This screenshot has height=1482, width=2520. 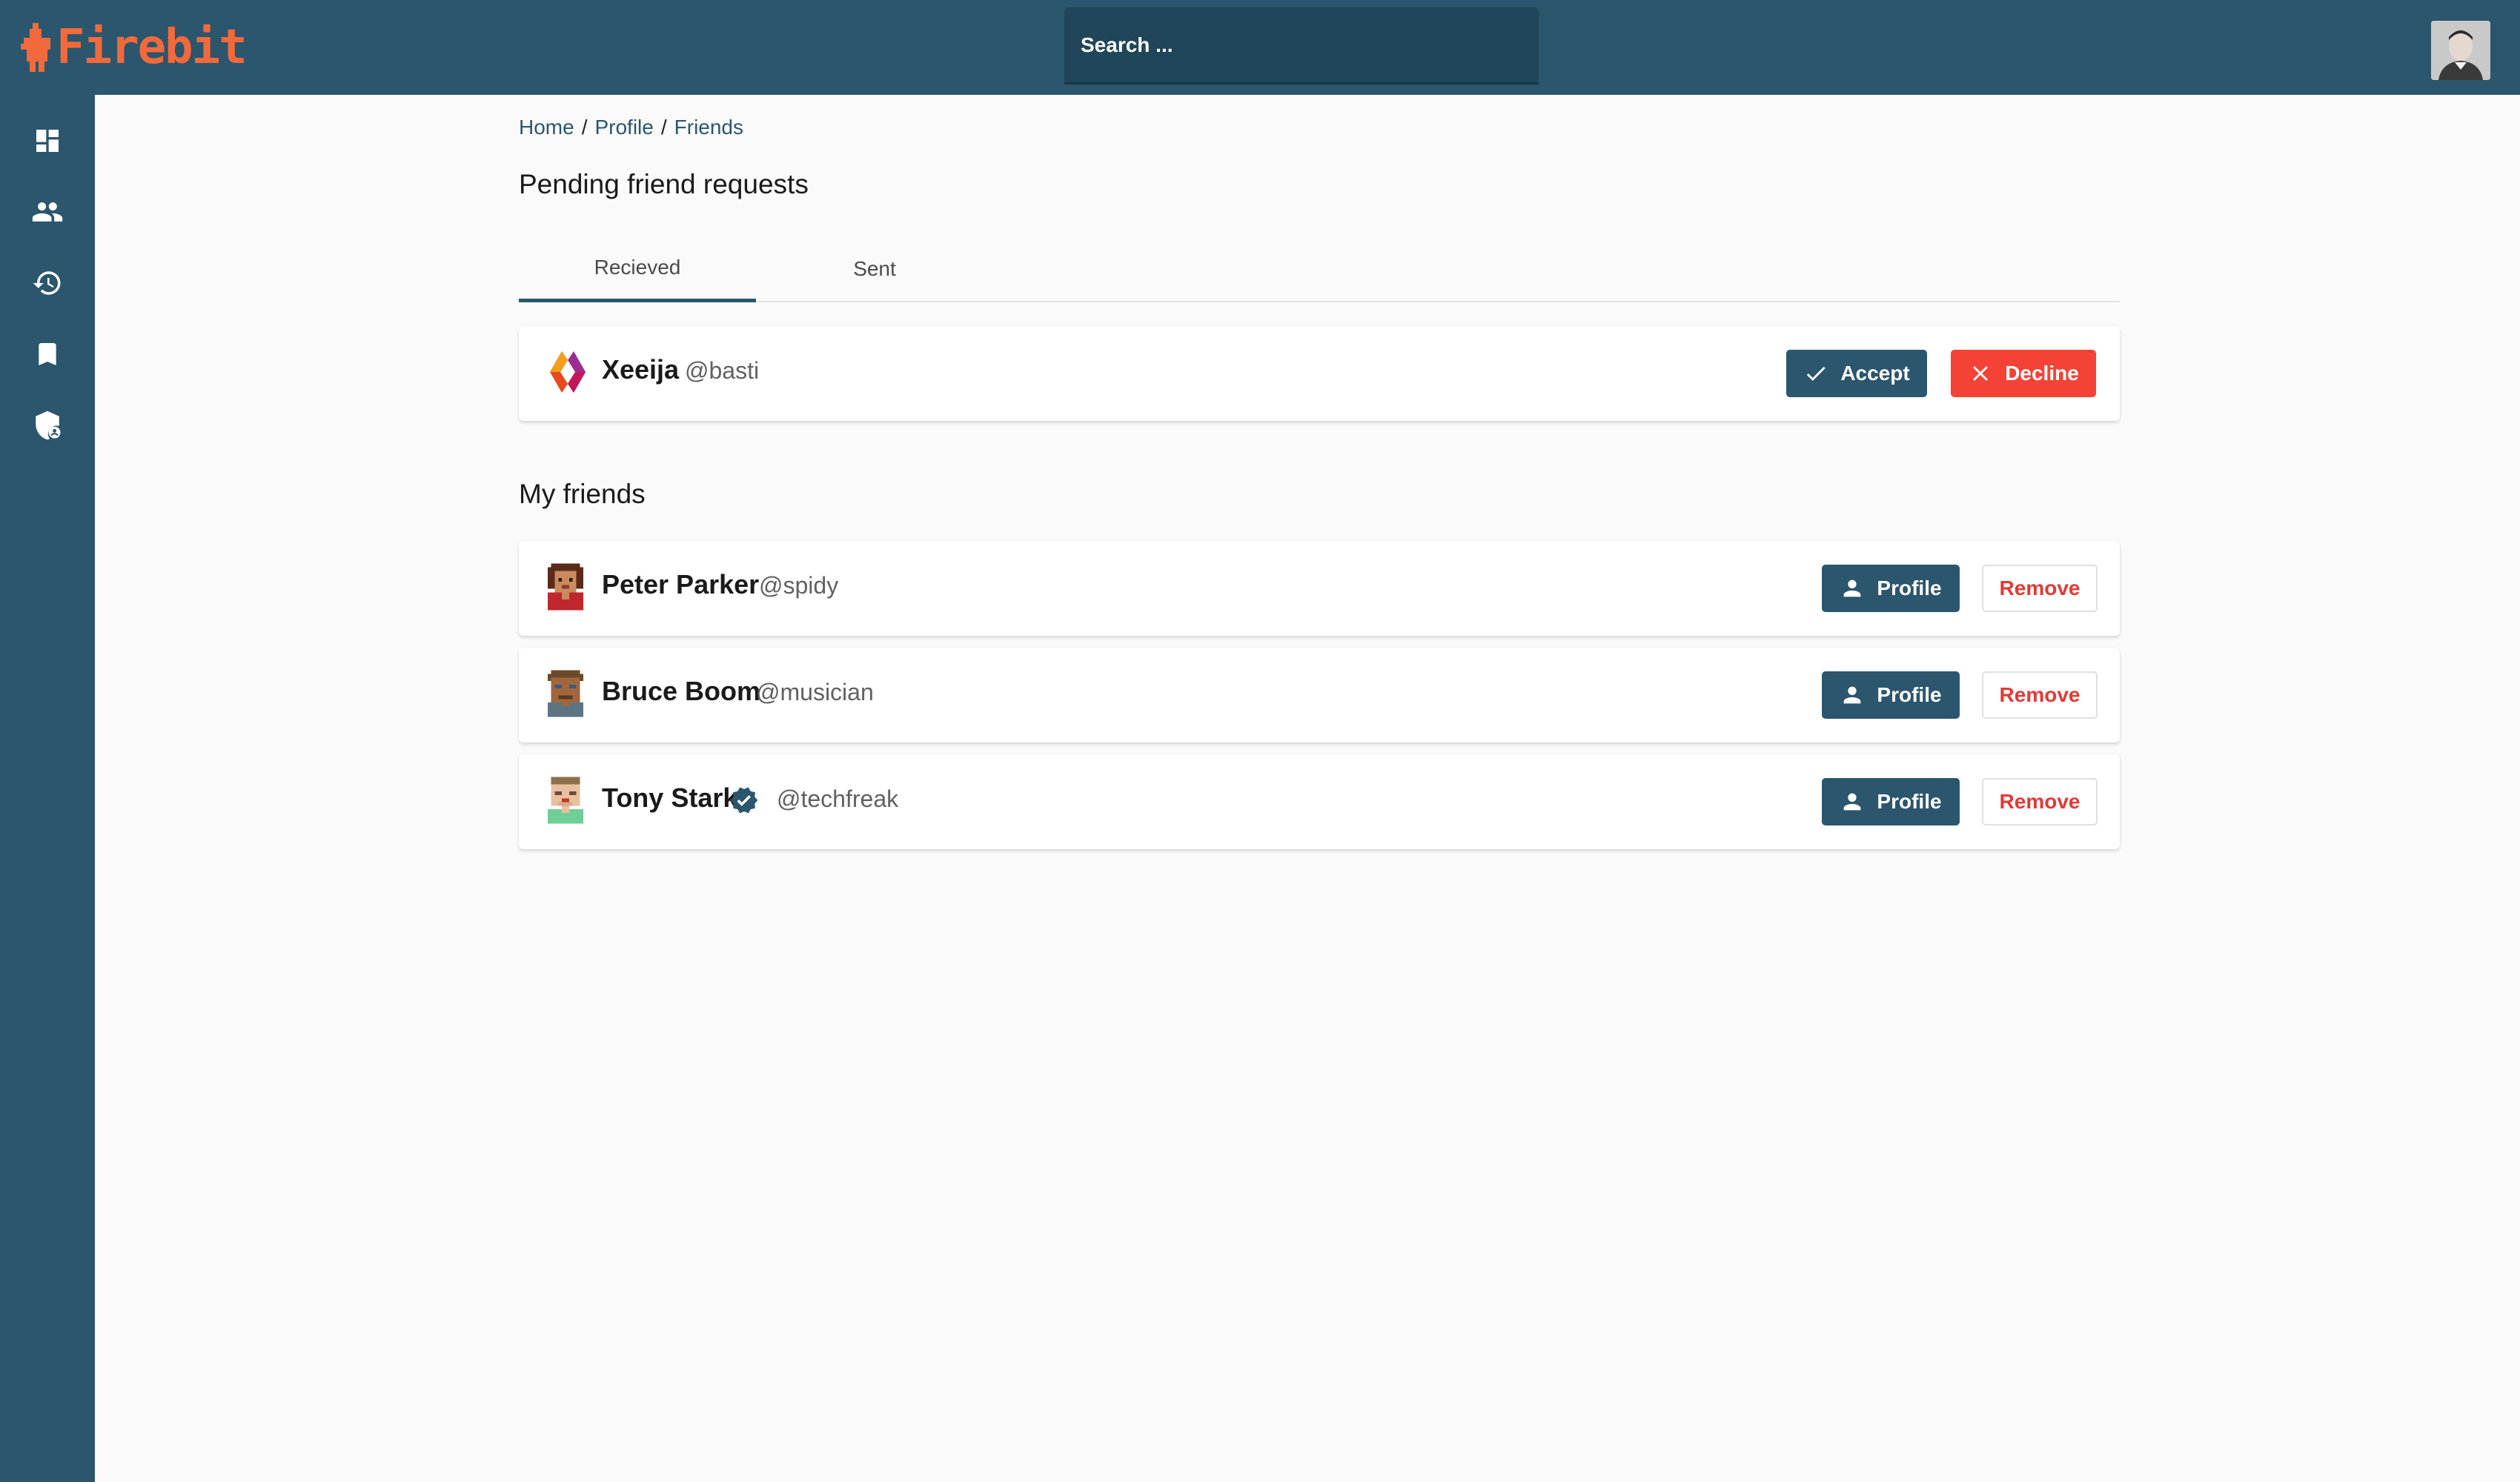 What do you see at coordinates (664, 184) in the screenshot?
I see `pending-requests-title: Pending friend requests` at bounding box center [664, 184].